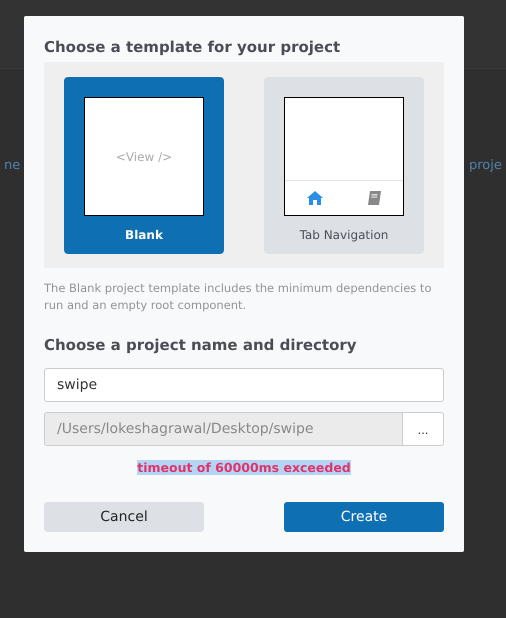  Describe the element at coordinates (144, 157) in the screenshot. I see `preview-text: <View />` at that location.